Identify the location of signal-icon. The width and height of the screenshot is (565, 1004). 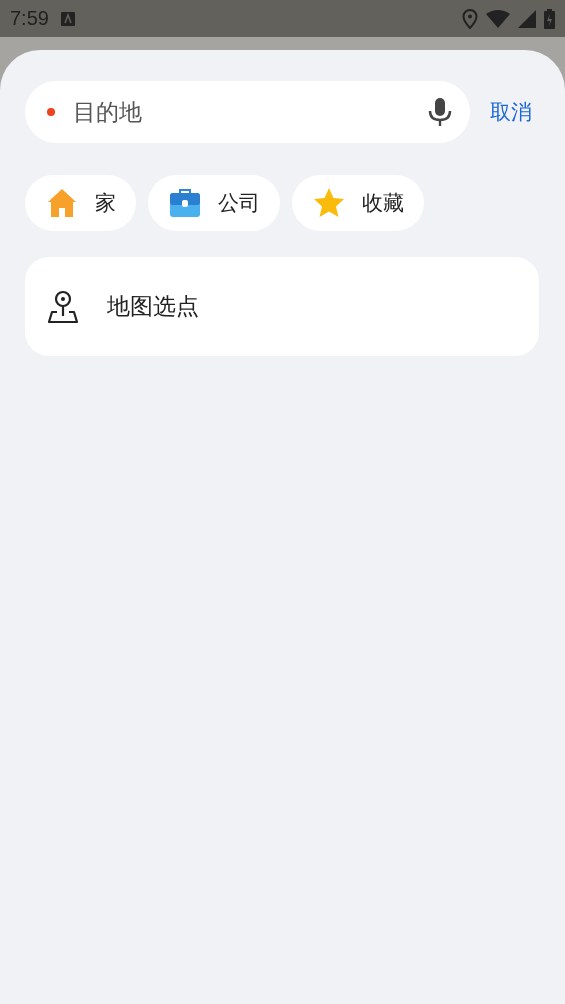
(527, 18).